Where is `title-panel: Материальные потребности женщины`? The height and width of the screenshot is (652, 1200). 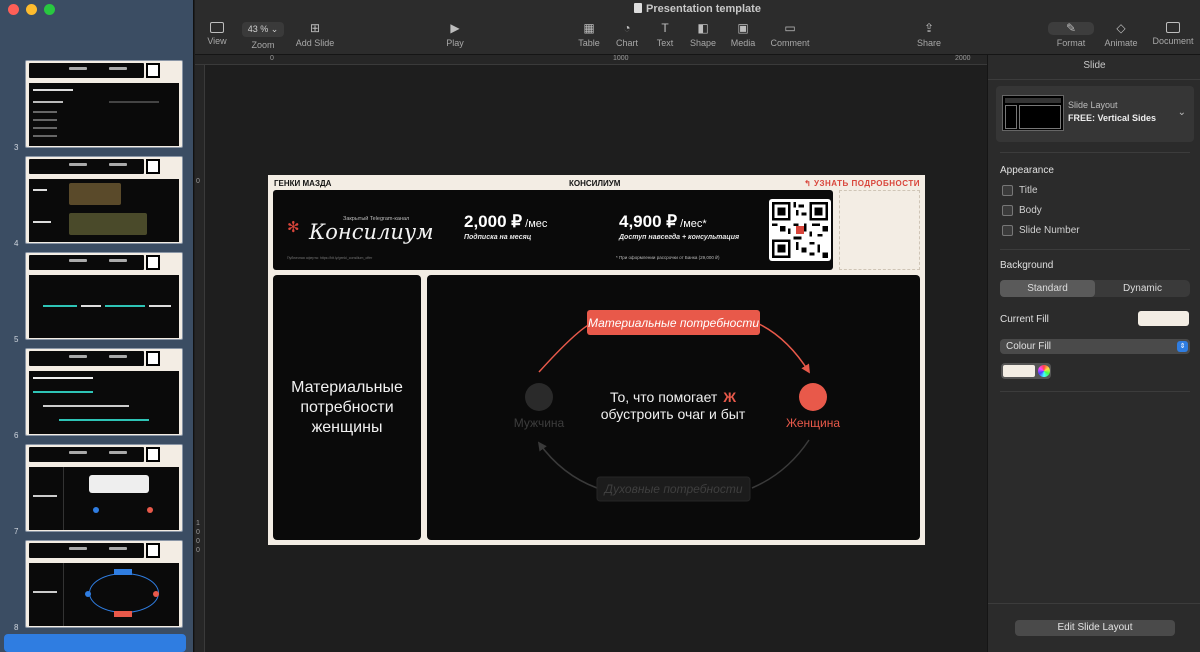
title-panel: Материальные потребности женщины is located at coordinates (347, 407).